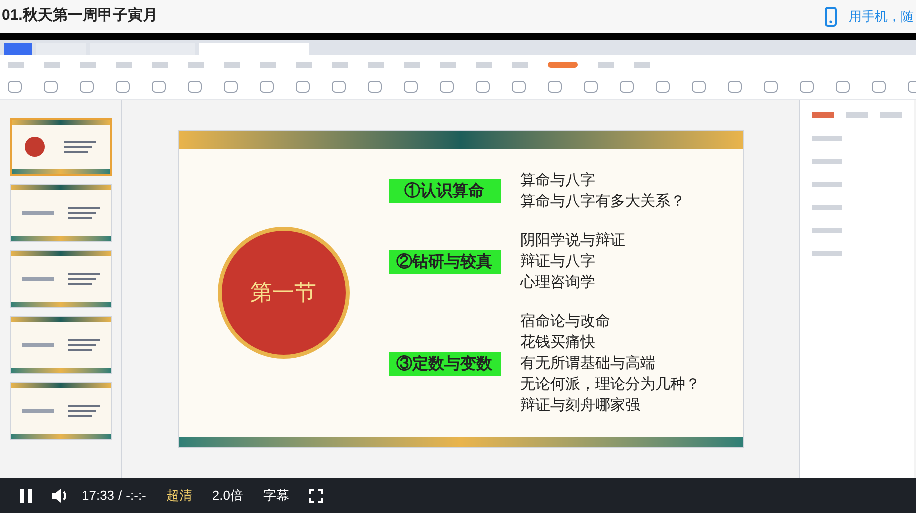 The width and height of the screenshot is (916, 513). What do you see at coordinates (228, 496) in the screenshot?
I see `speed-button: 2.0倍` at bounding box center [228, 496].